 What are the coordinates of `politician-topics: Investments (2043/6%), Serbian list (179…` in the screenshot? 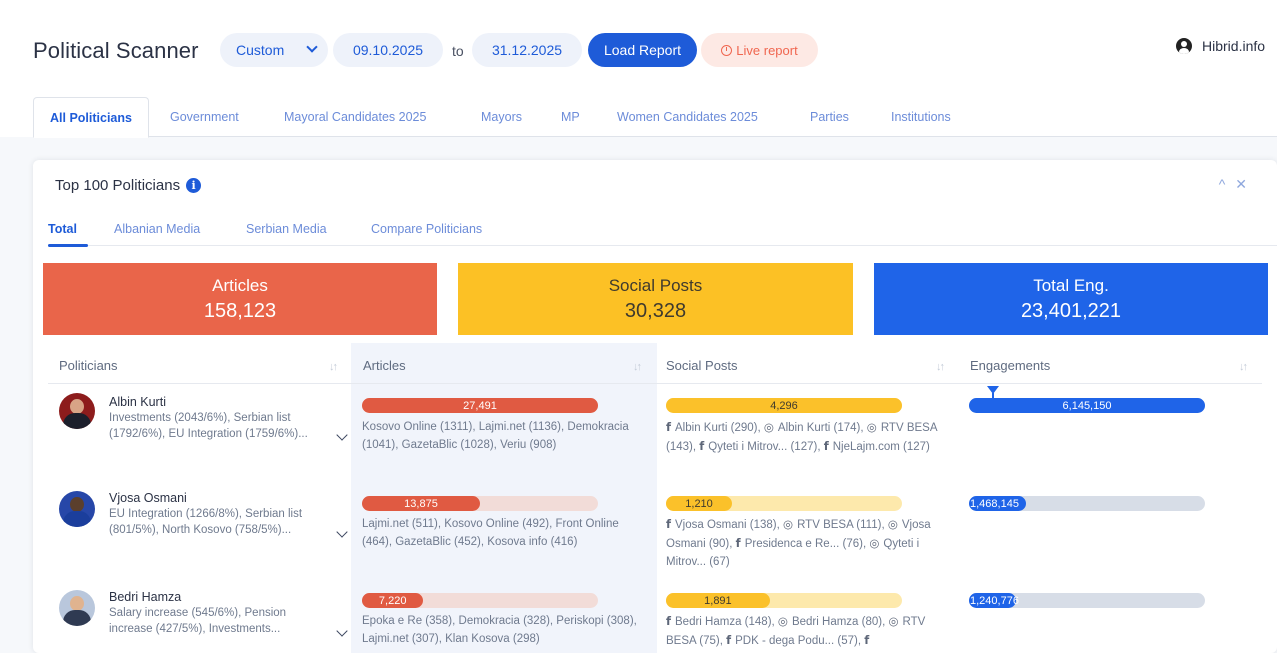 It's located at (208, 426).